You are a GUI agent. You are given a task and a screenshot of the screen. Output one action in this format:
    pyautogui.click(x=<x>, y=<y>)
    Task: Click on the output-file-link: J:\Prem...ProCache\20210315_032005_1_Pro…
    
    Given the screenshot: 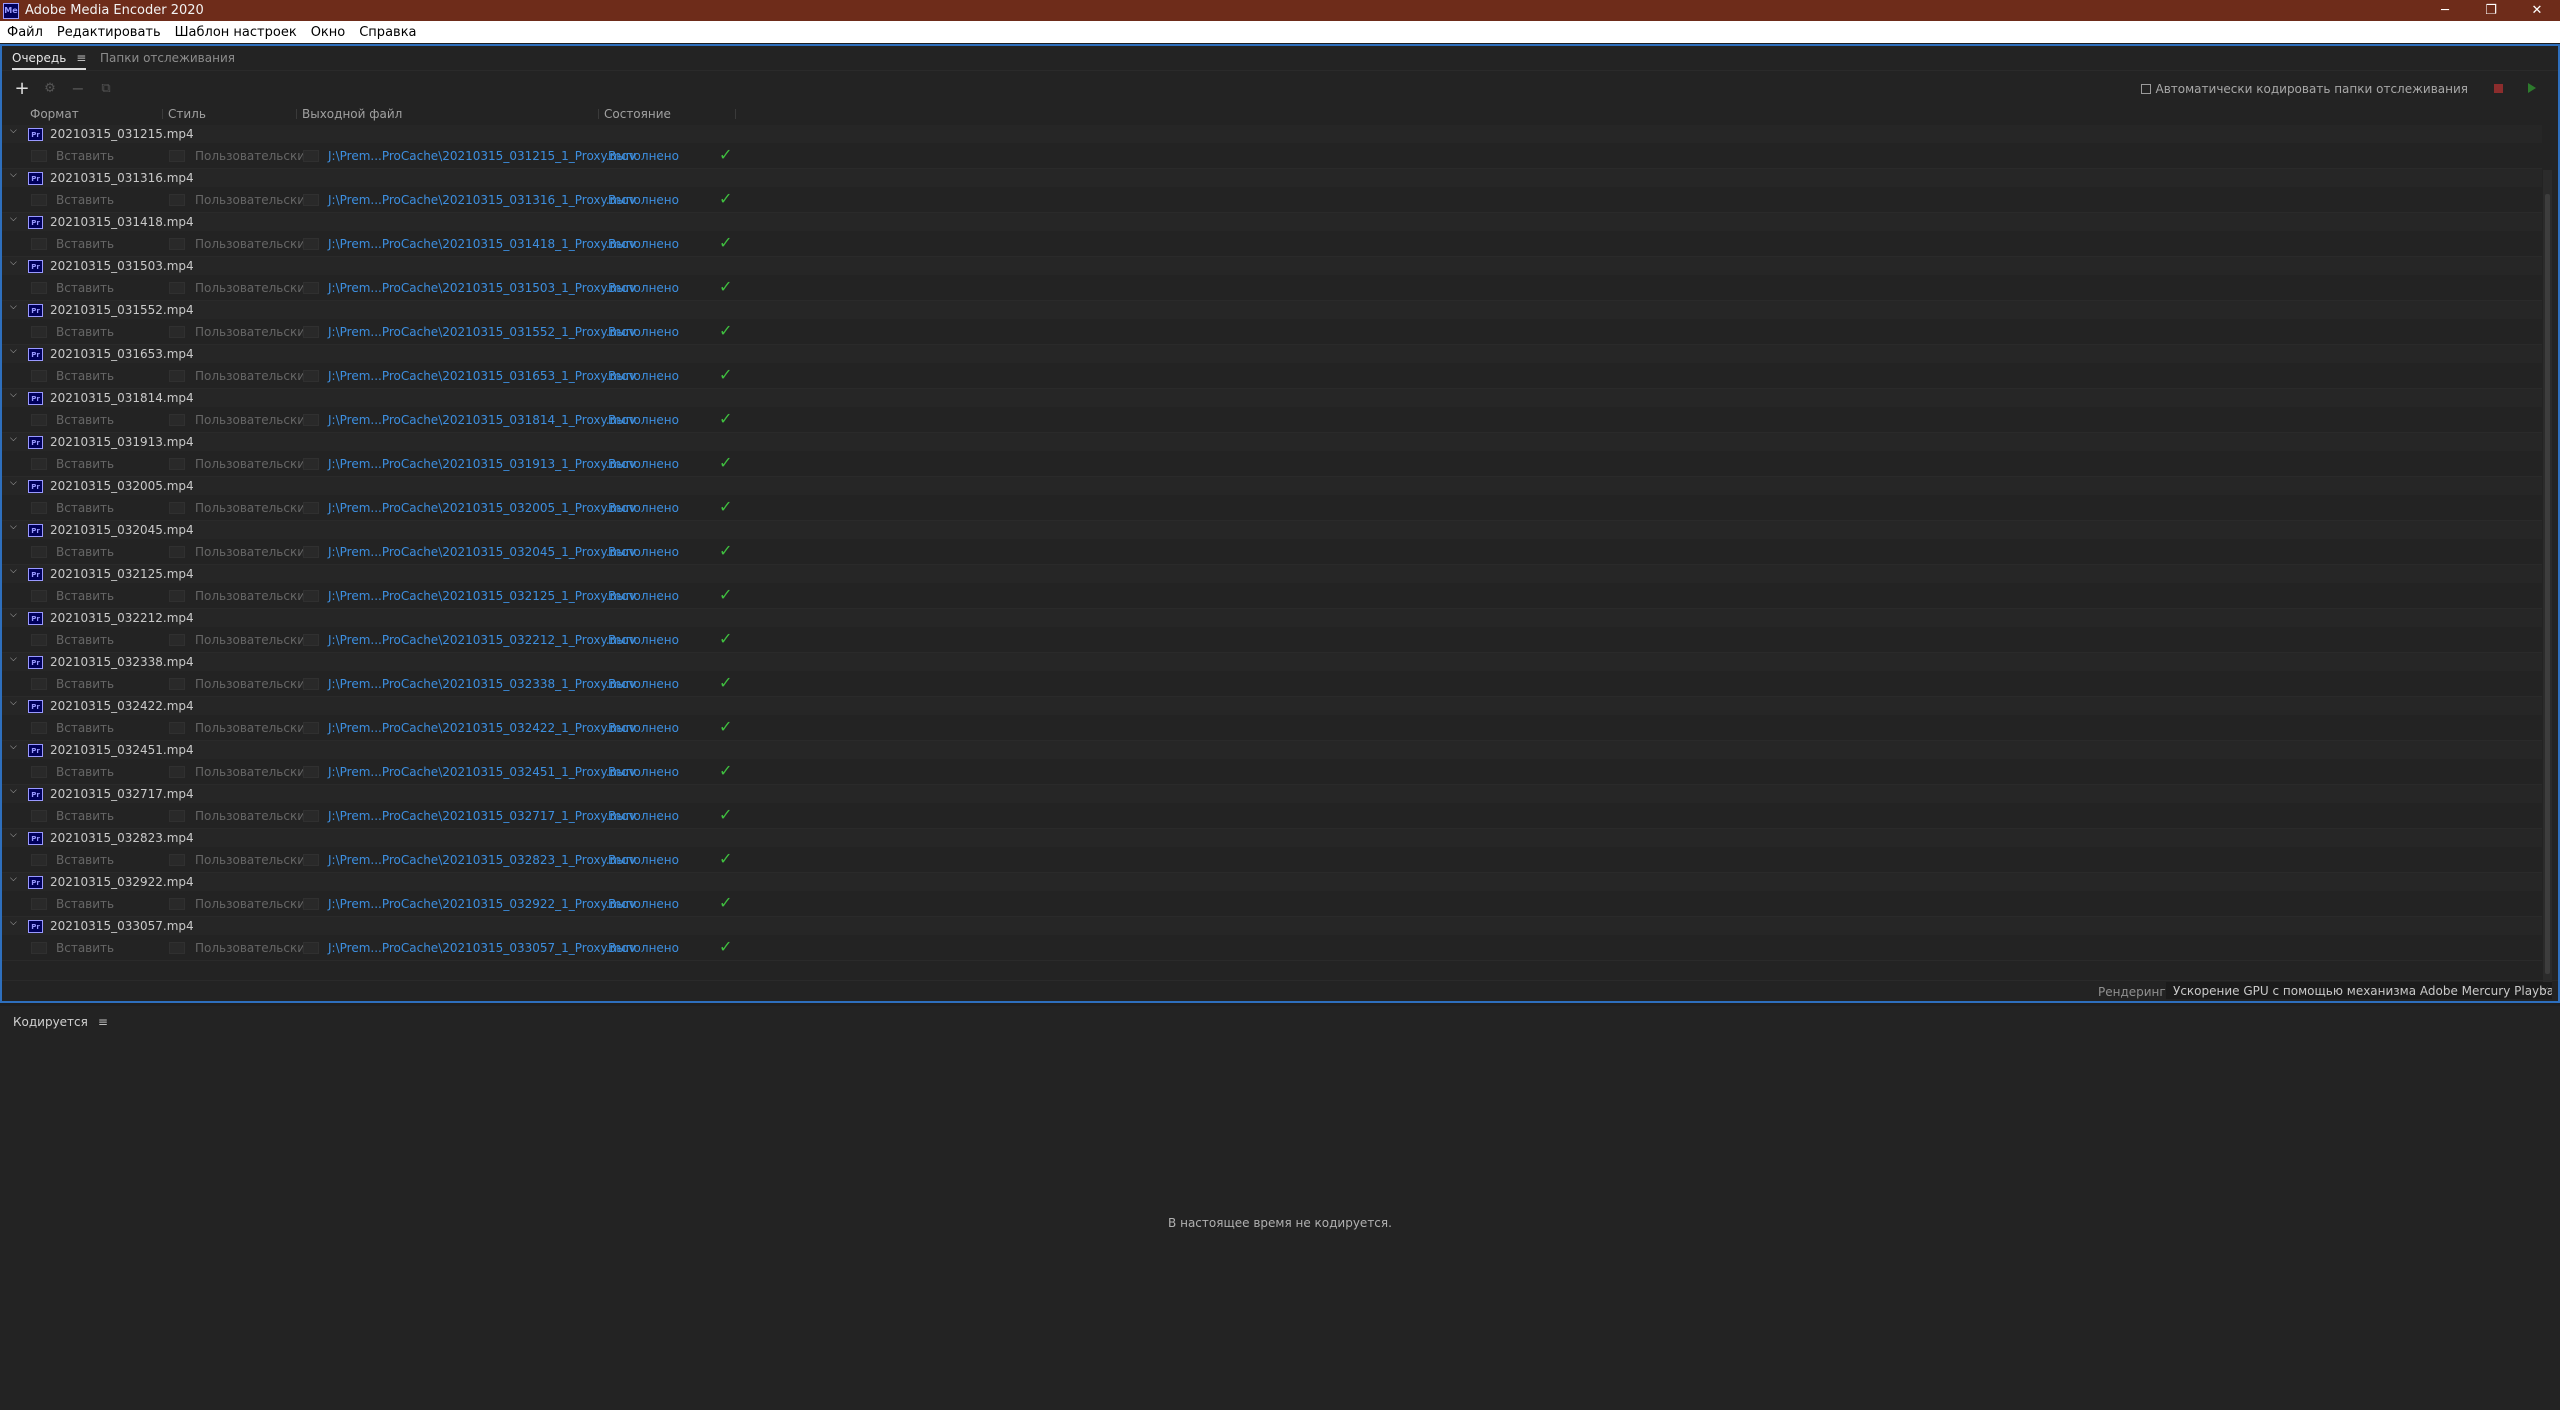 What is the action you would take?
    pyautogui.click(x=482, y=508)
    